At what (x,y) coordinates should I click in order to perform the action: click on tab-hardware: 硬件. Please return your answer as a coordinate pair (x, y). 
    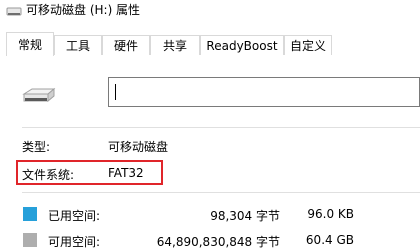
    Looking at the image, I should click on (126, 45).